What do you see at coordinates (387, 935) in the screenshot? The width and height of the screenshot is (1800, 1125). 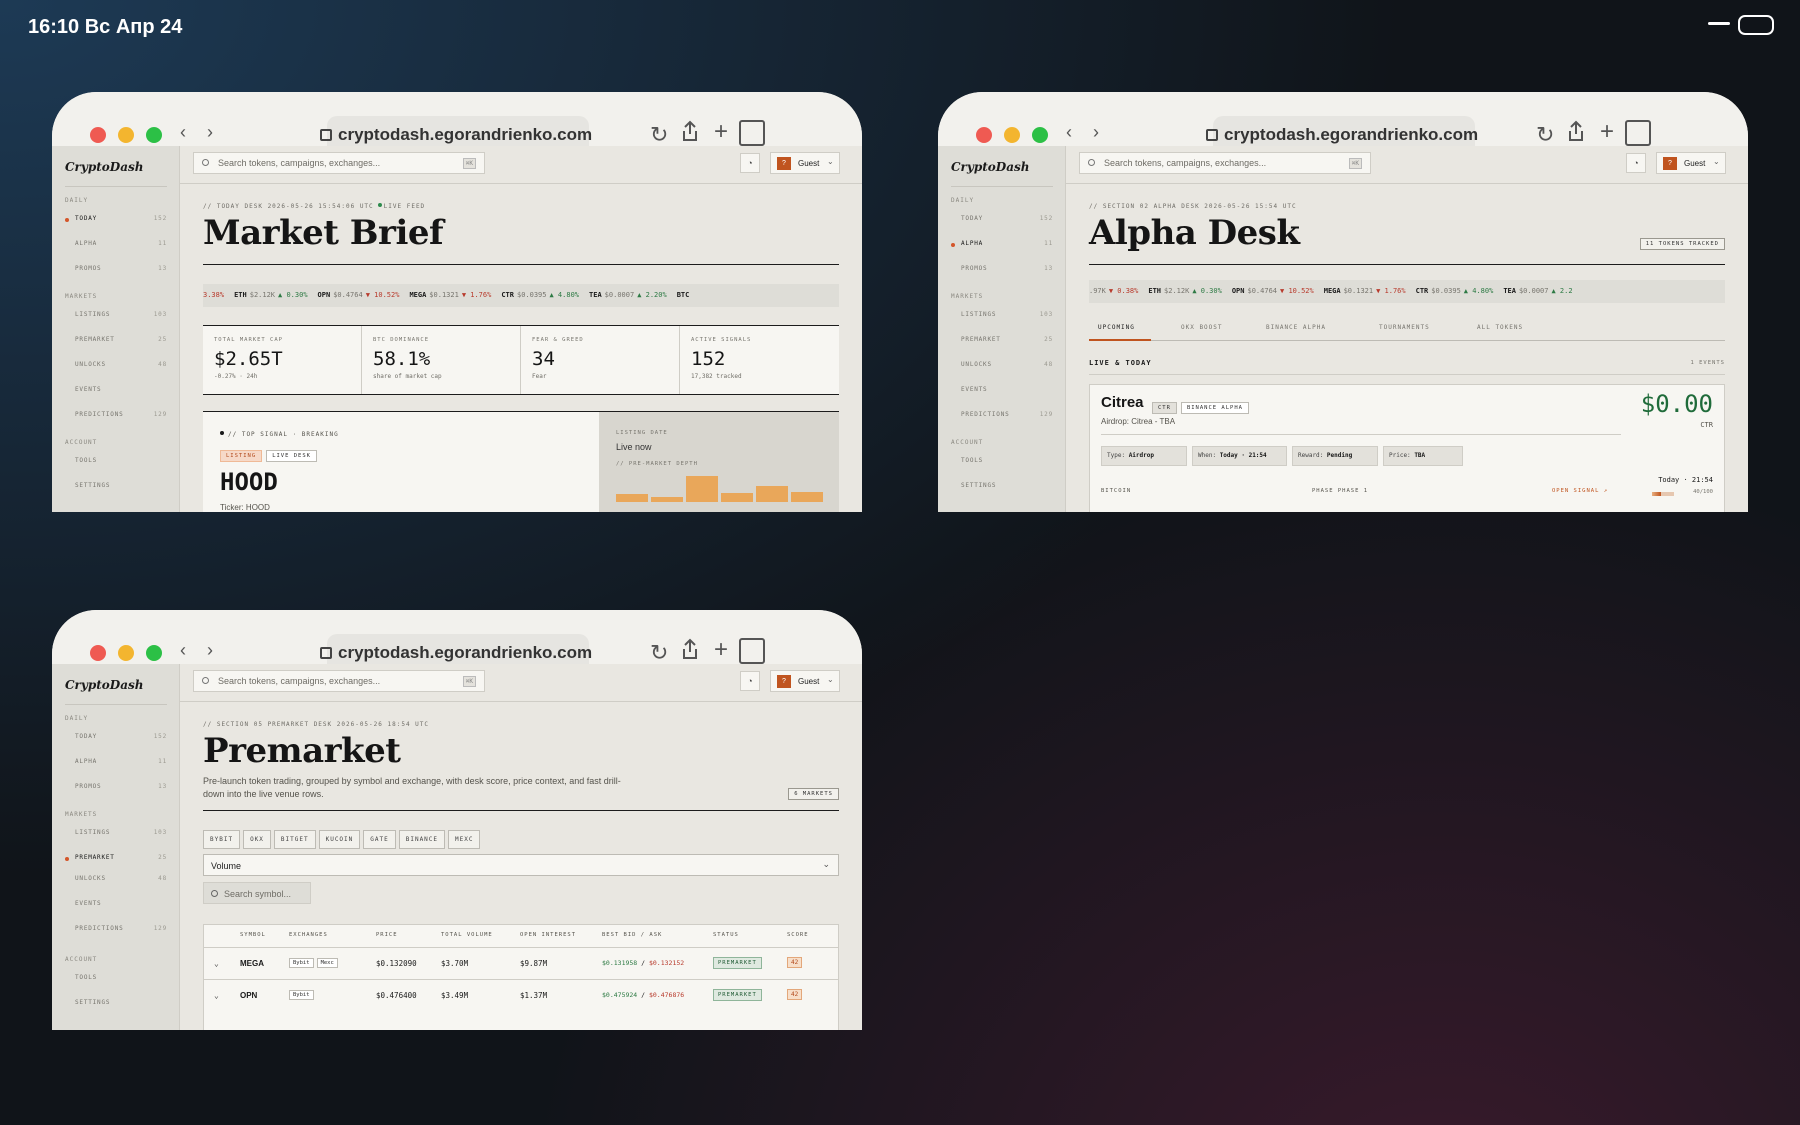 I see `col-price: PRICE` at bounding box center [387, 935].